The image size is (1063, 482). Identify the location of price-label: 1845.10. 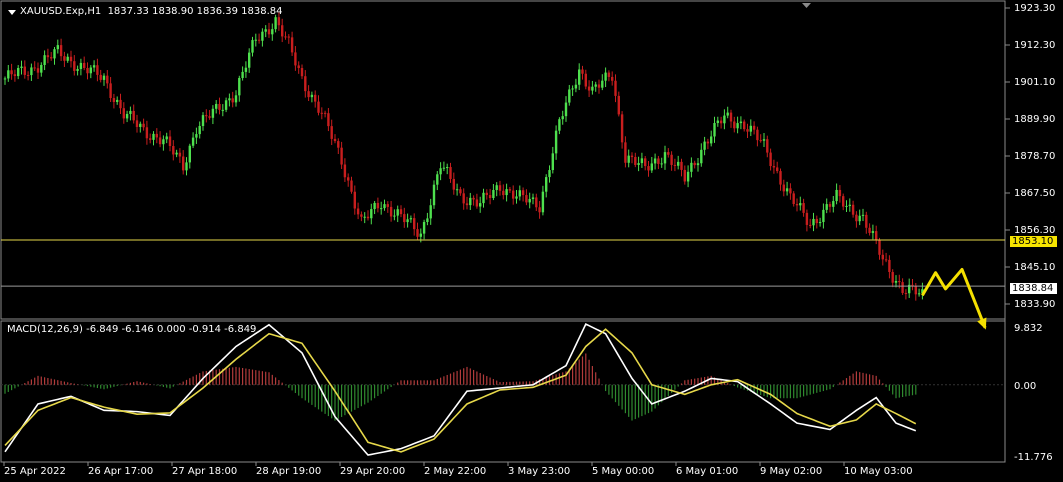
(1035, 267).